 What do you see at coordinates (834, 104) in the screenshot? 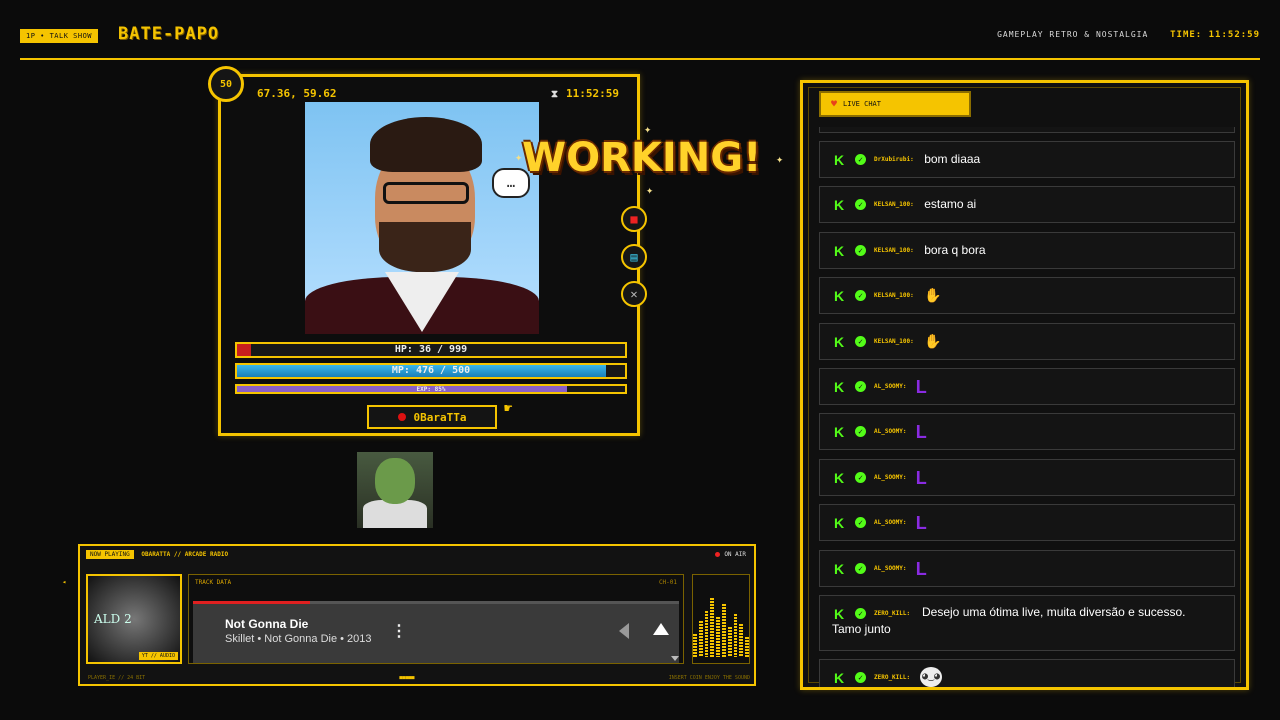
I see `heart-icon: ♥` at bounding box center [834, 104].